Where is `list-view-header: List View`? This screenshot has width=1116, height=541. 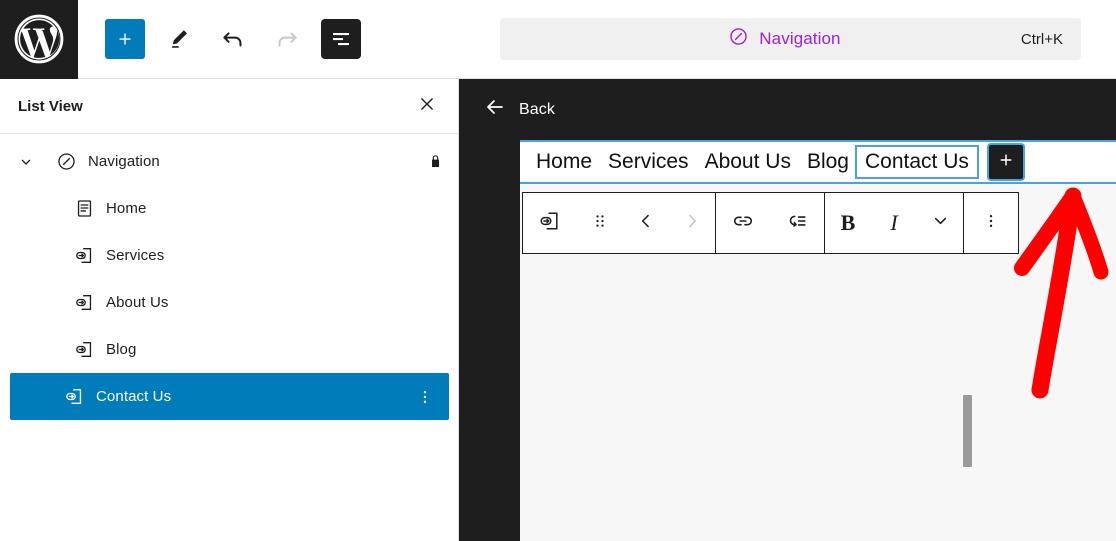 list-view-header: List View is located at coordinates (229, 106).